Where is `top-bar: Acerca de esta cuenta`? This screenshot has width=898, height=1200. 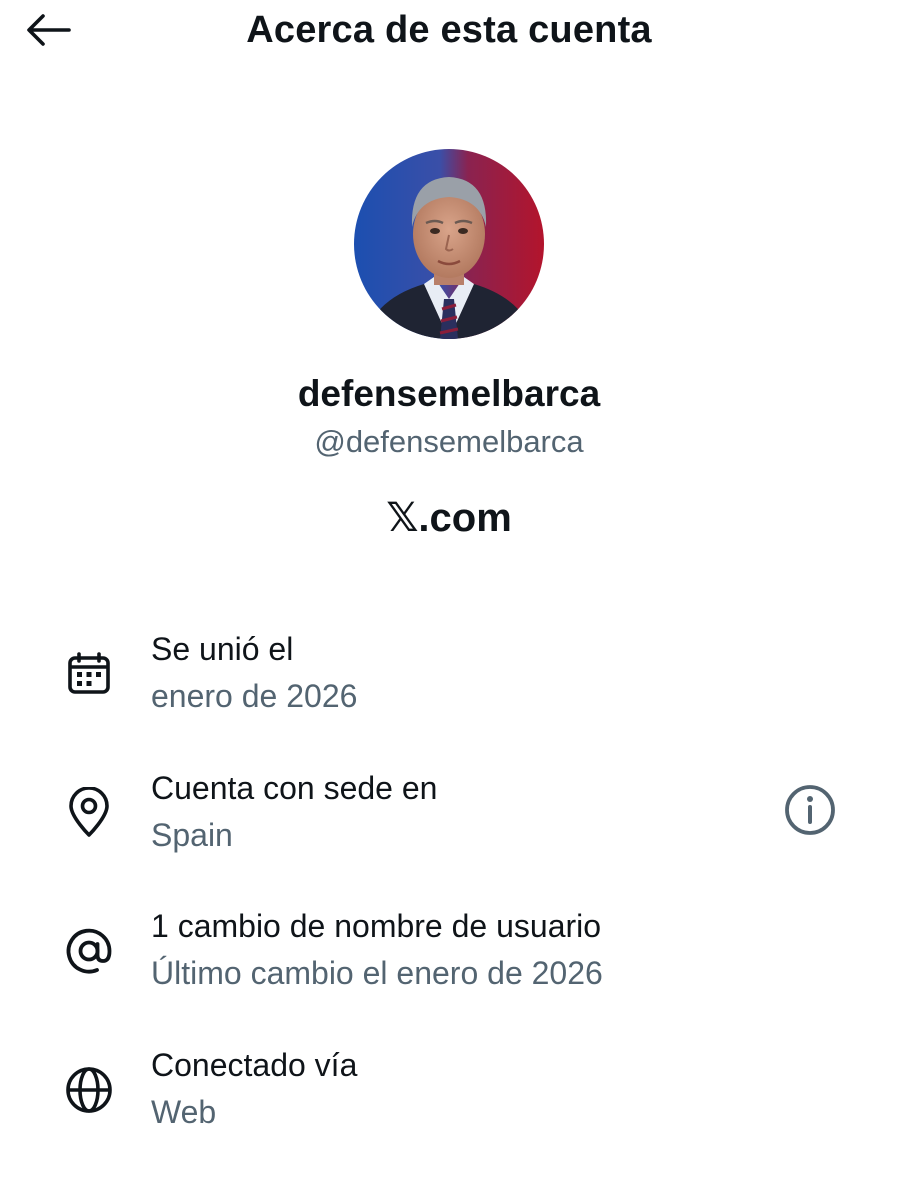 top-bar: Acerca de esta cuenta is located at coordinates (449, 32).